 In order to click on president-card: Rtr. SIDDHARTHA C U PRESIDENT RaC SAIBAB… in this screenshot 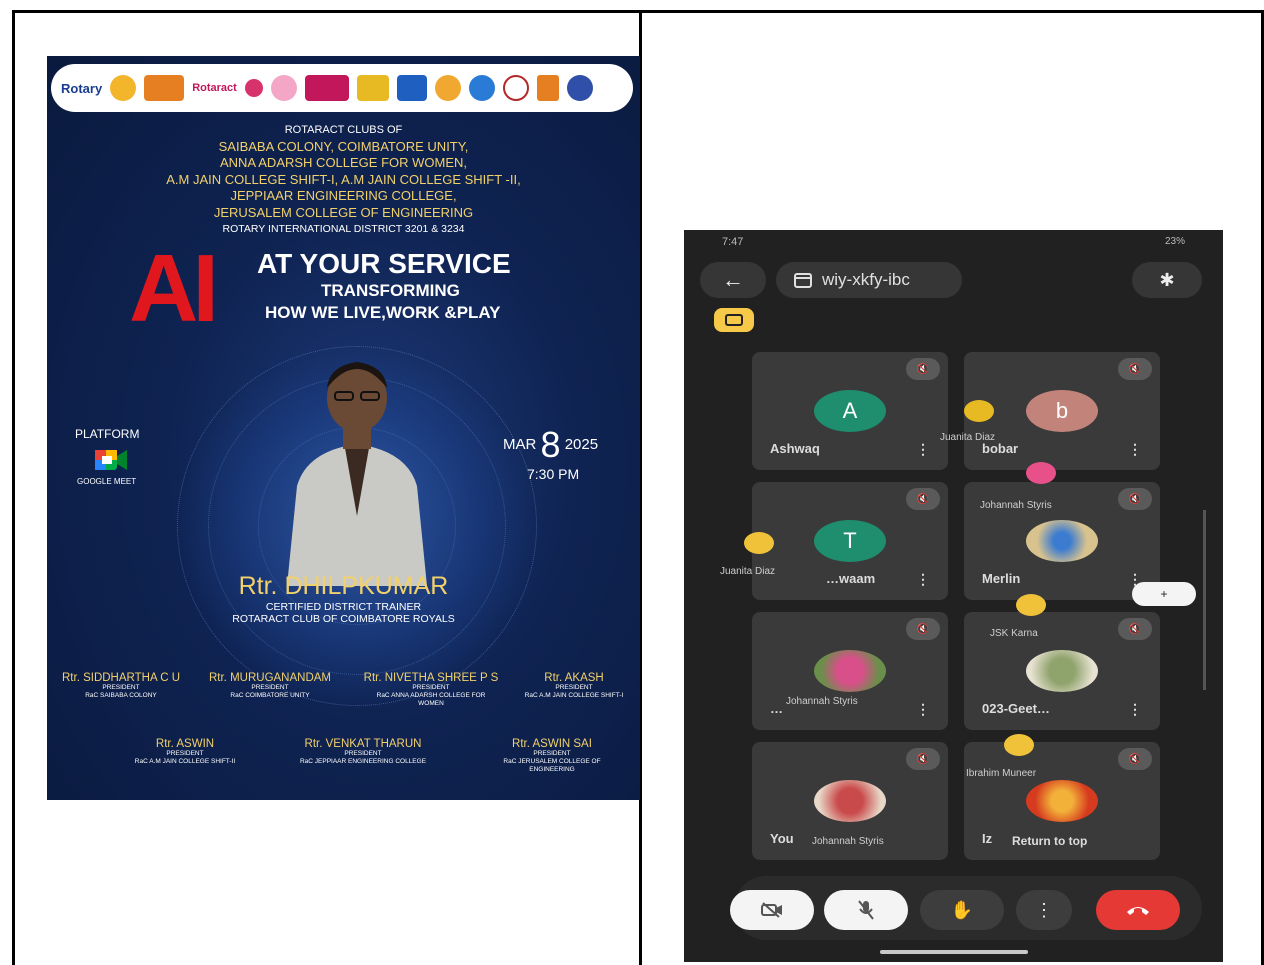, I will do `click(121, 686)`.